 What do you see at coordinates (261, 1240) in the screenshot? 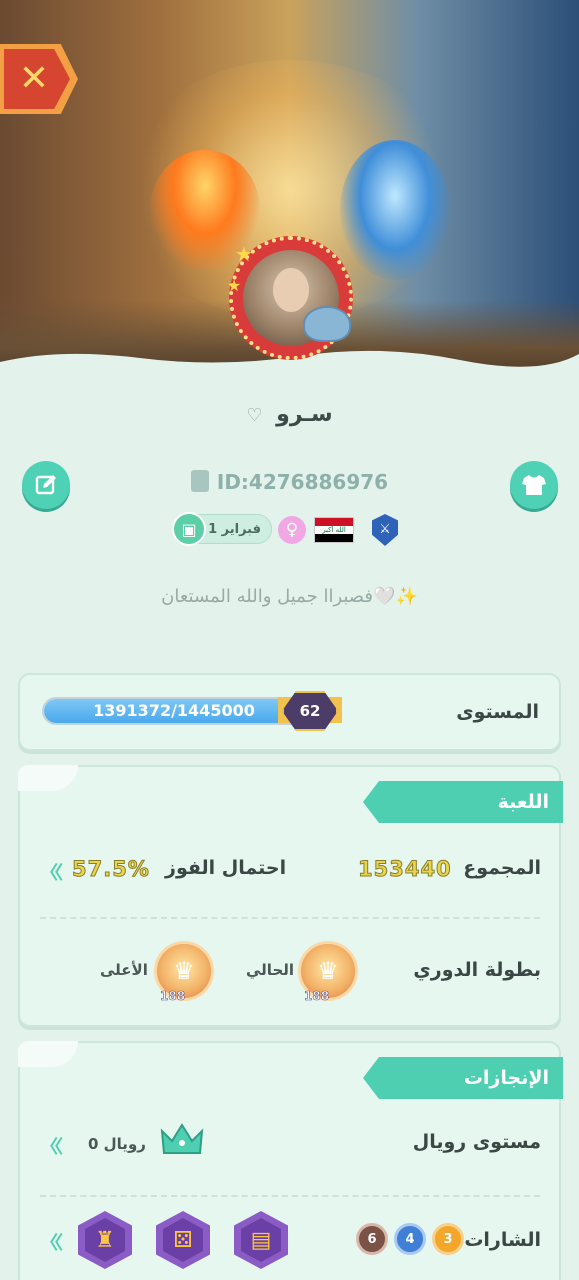
I see `chest-badge-icon: ▤` at bounding box center [261, 1240].